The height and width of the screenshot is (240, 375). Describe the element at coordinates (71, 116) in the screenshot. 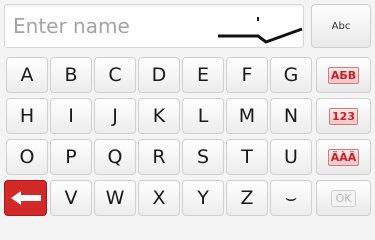

I see `key-i: I` at that location.